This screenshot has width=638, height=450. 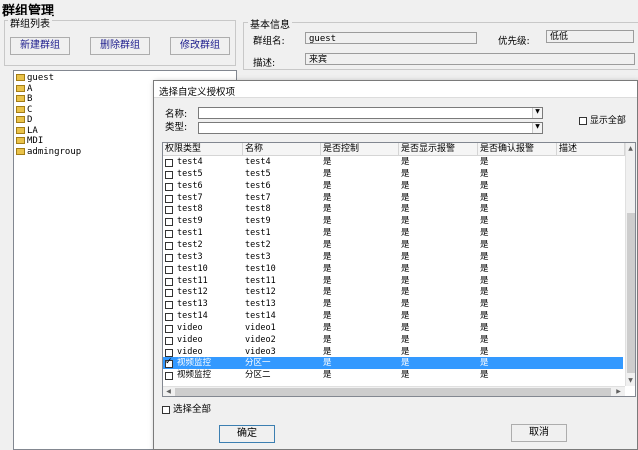 What do you see at coordinates (48, 152) in the screenshot?
I see `tree-item: admingroup` at bounding box center [48, 152].